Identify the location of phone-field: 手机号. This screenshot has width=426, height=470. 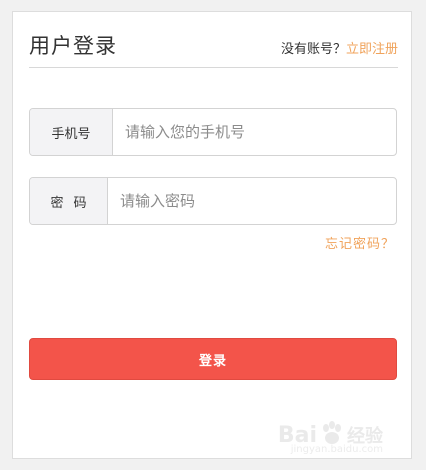
(213, 132).